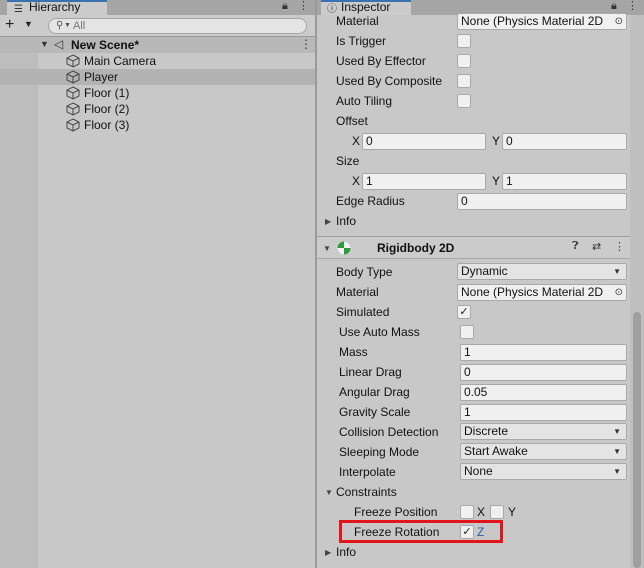  I want to click on add-object-button: + ▼, so click(23, 25).